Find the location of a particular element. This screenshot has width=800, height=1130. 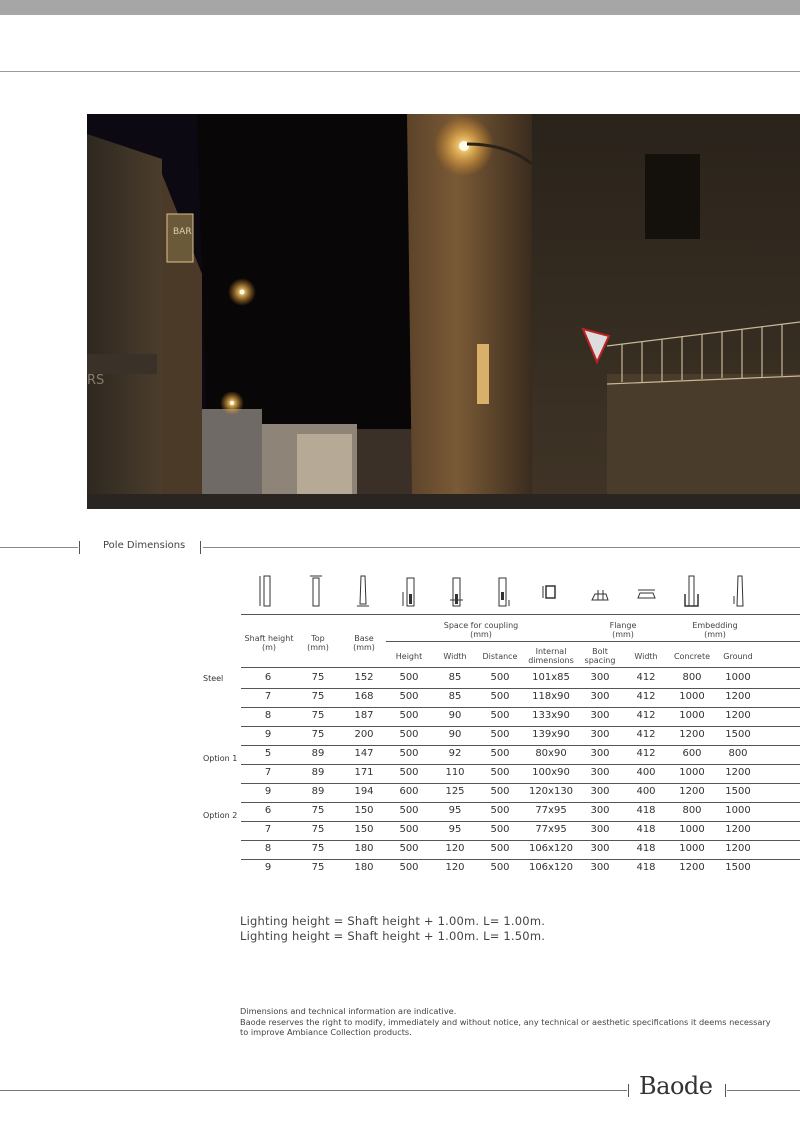

cell-base: 171 is located at coordinates (364, 772).